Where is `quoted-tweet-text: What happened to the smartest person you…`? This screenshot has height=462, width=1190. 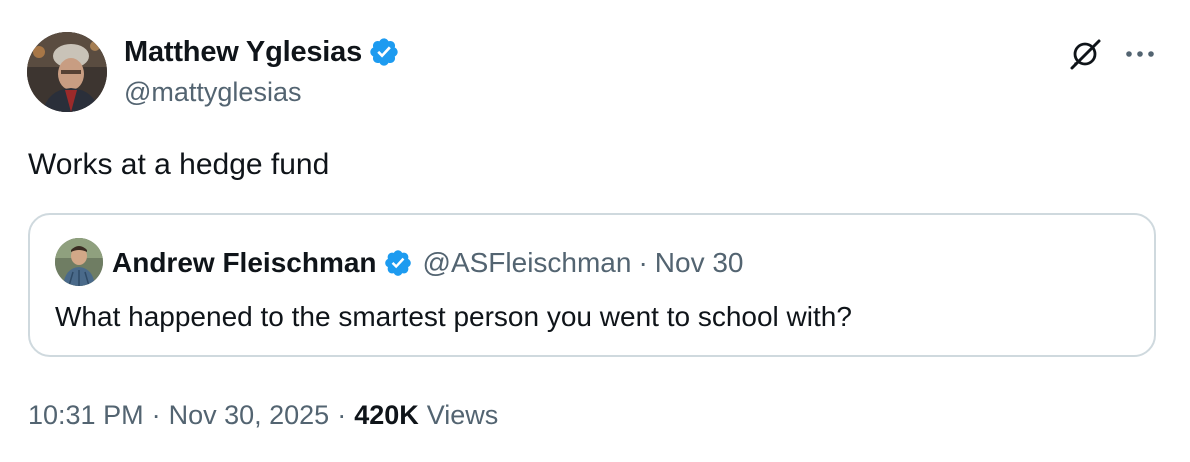 quoted-tweet-text: What happened to the smartest person you… is located at coordinates (453, 316).